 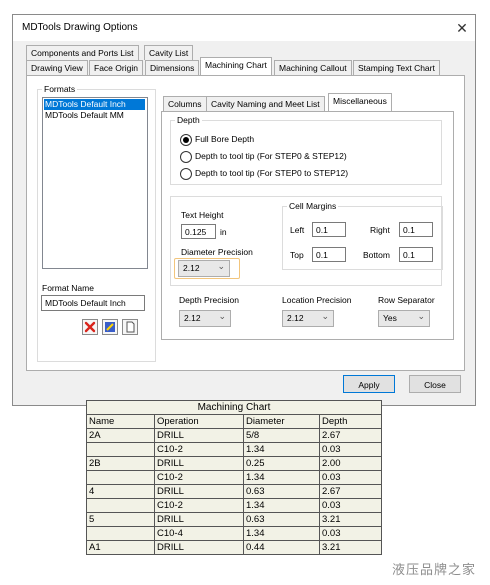 I want to click on table-row: 2B DRILL 0.25 2.00, so click(x=234, y=463).